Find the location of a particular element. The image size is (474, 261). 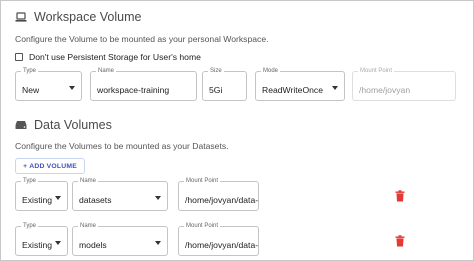

workspace-type-select: Type New is located at coordinates (48, 84).